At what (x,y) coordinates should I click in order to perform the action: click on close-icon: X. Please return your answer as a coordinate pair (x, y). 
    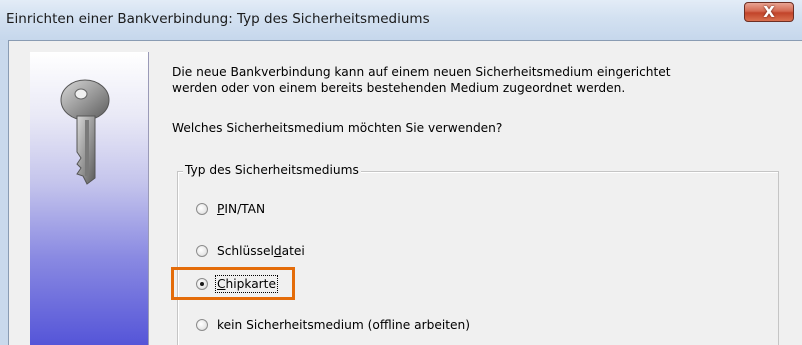
    Looking at the image, I should click on (769, 12).